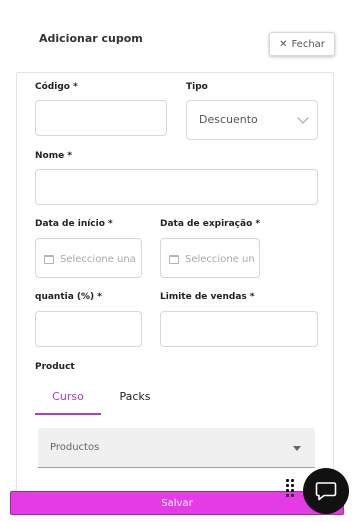  I want to click on products-select-label: Productos, so click(75, 447).